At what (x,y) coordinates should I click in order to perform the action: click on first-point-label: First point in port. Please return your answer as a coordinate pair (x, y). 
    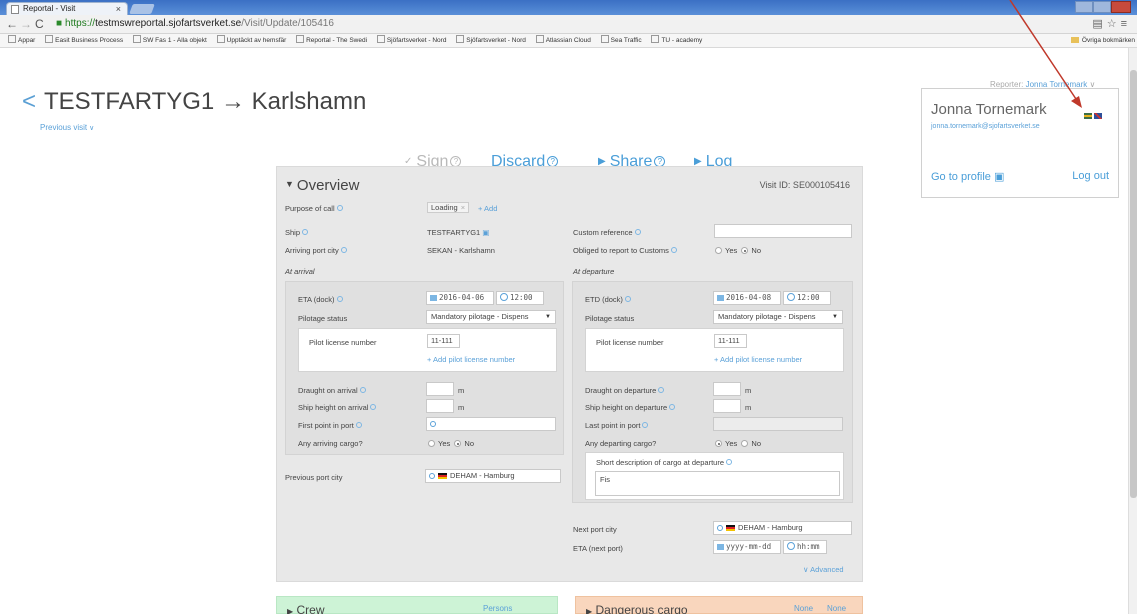
    Looking at the image, I should click on (330, 425).